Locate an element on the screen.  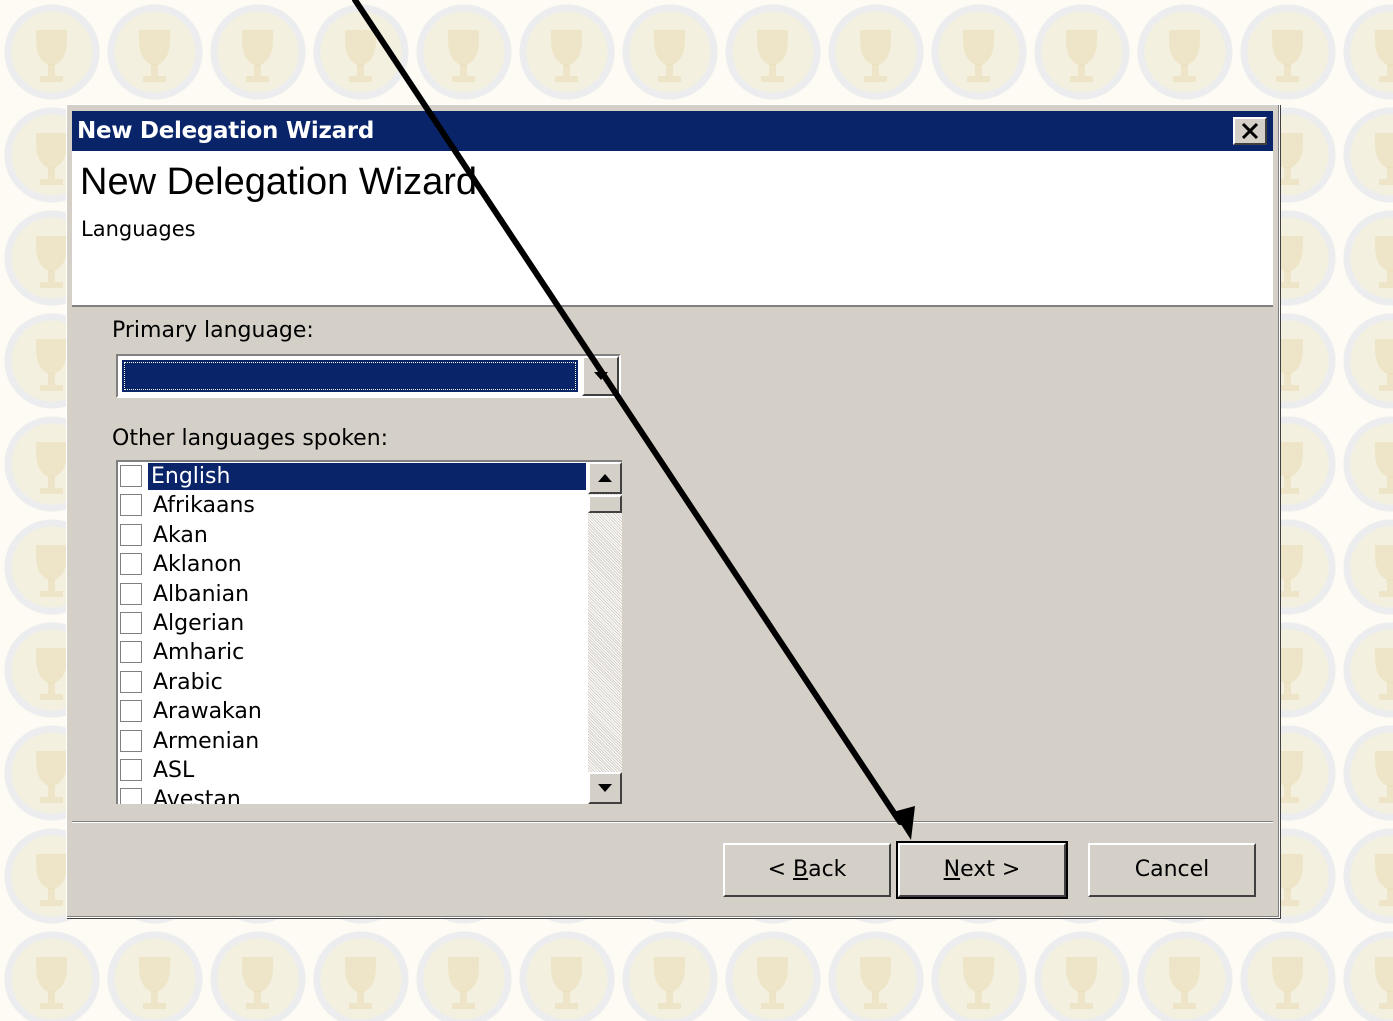
scroll-up-button is located at coordinates (605, 478).